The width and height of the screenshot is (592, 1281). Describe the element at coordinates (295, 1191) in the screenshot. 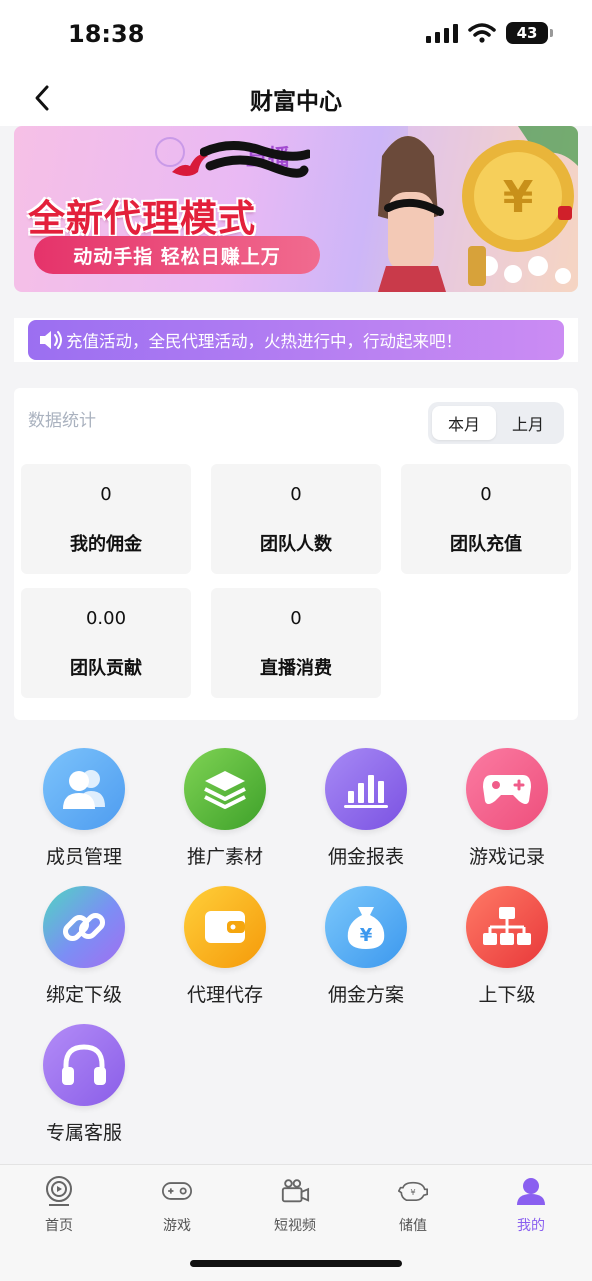

I see `video-camera-icon` at that location.